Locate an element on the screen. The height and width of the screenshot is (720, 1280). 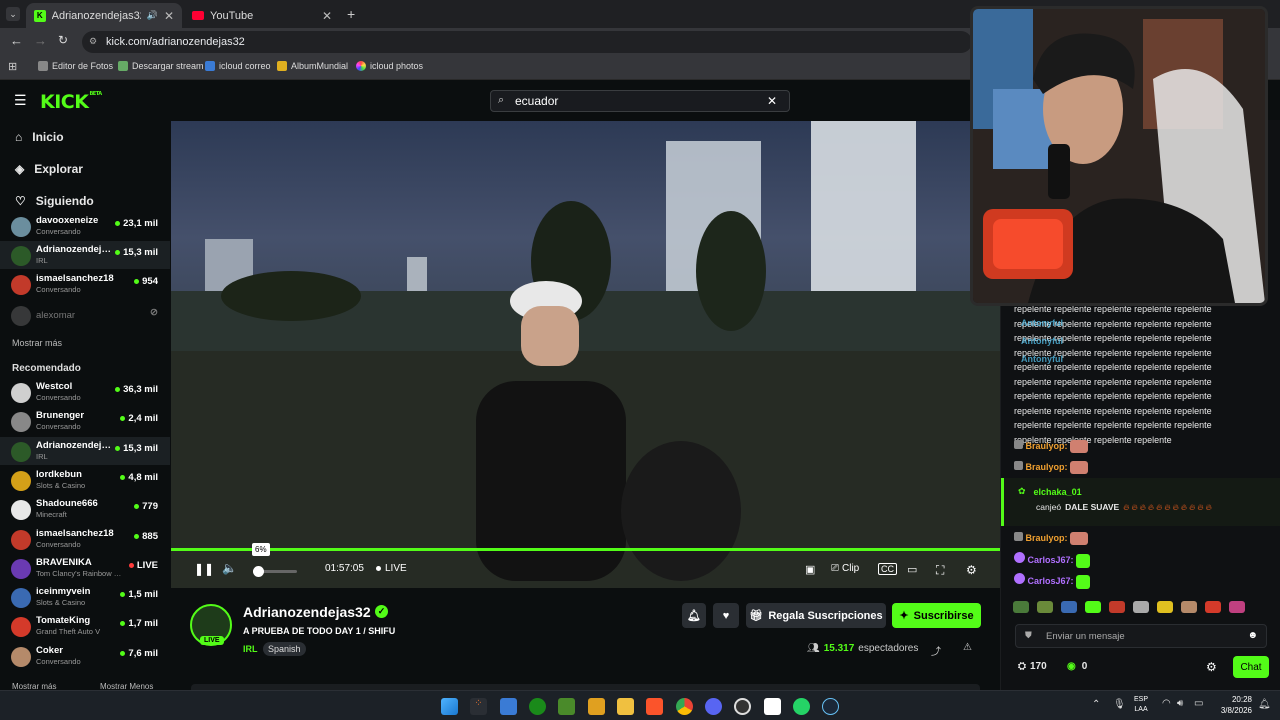
chat-send-button: Chat is located at coordinates (1251, 667).